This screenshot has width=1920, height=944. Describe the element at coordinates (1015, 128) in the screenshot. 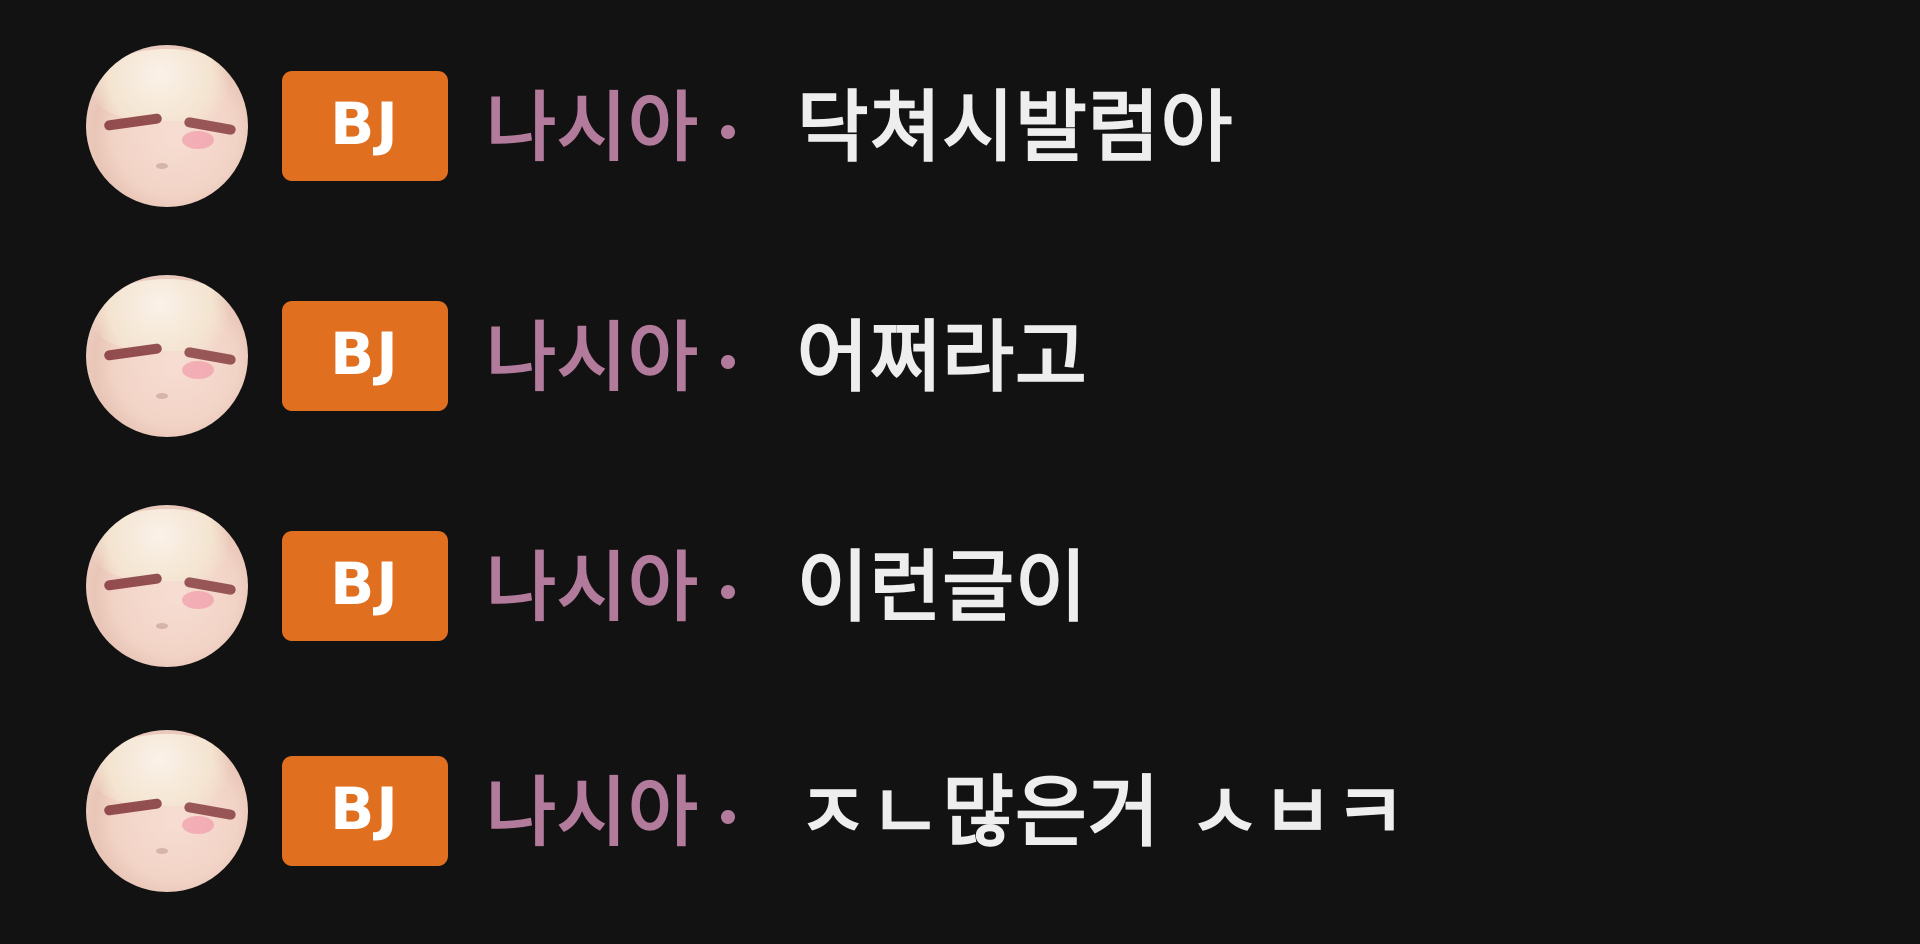

I see `message-text: 닥쳐시발럼아` at that location.